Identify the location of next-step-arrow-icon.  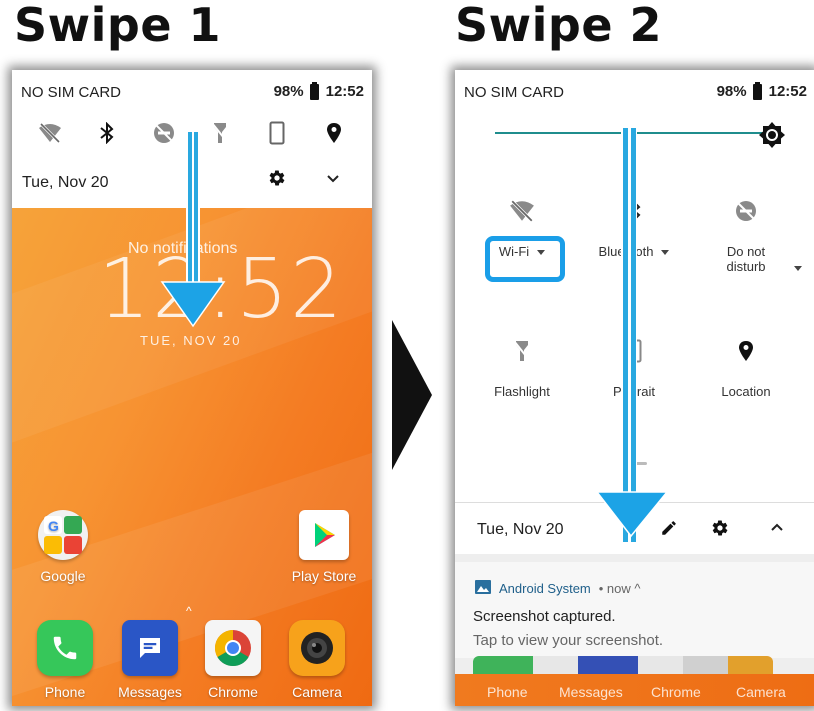
(412, 395).